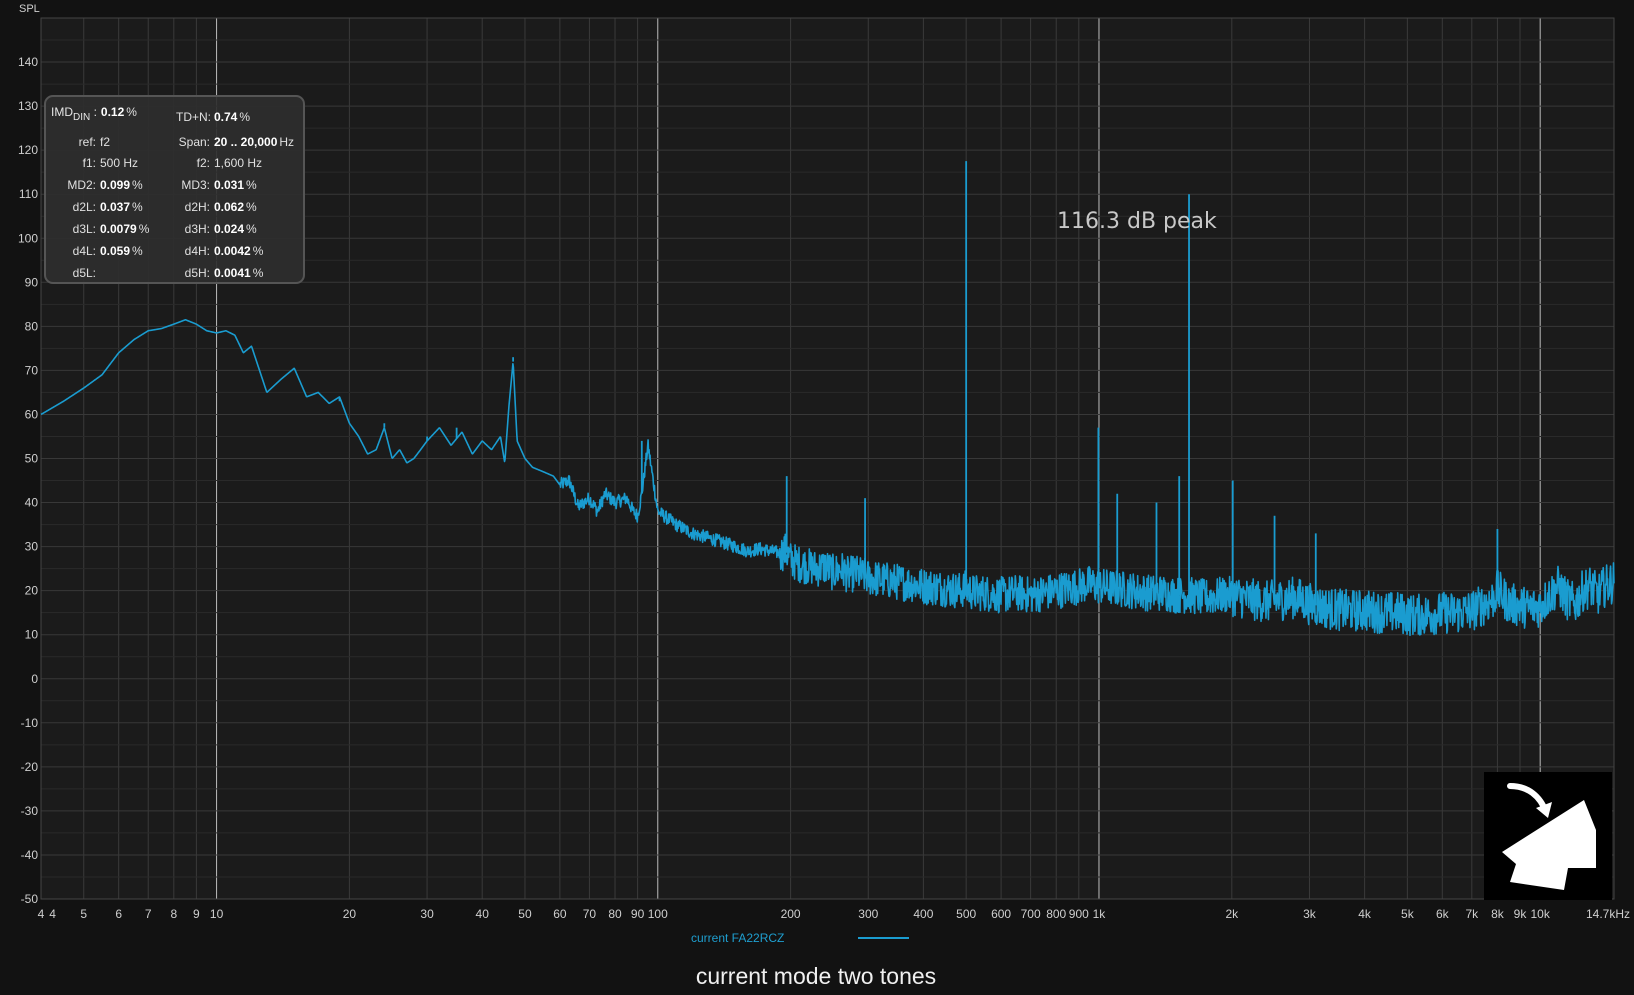 The width and height of the screenshot is (1634, 995). What do you see at coordinates (105, 185) in the screenshot?
I see `stat-md2: MD2: 0.099%` at bounding box center [105, 185].